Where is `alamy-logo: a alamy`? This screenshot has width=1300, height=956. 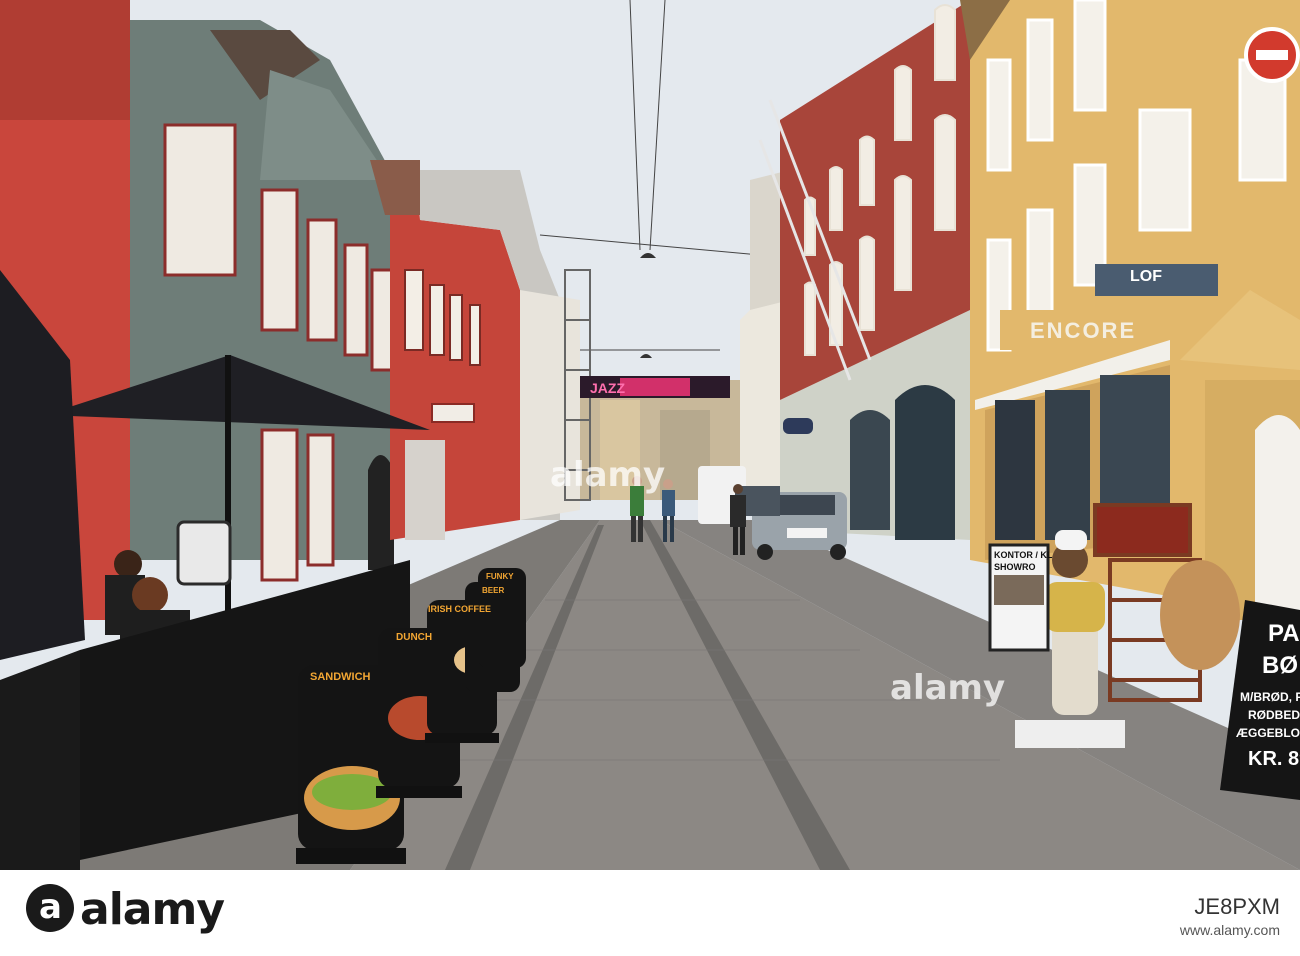 alamy-logo: a alamy is located at coordinates (125, 909).